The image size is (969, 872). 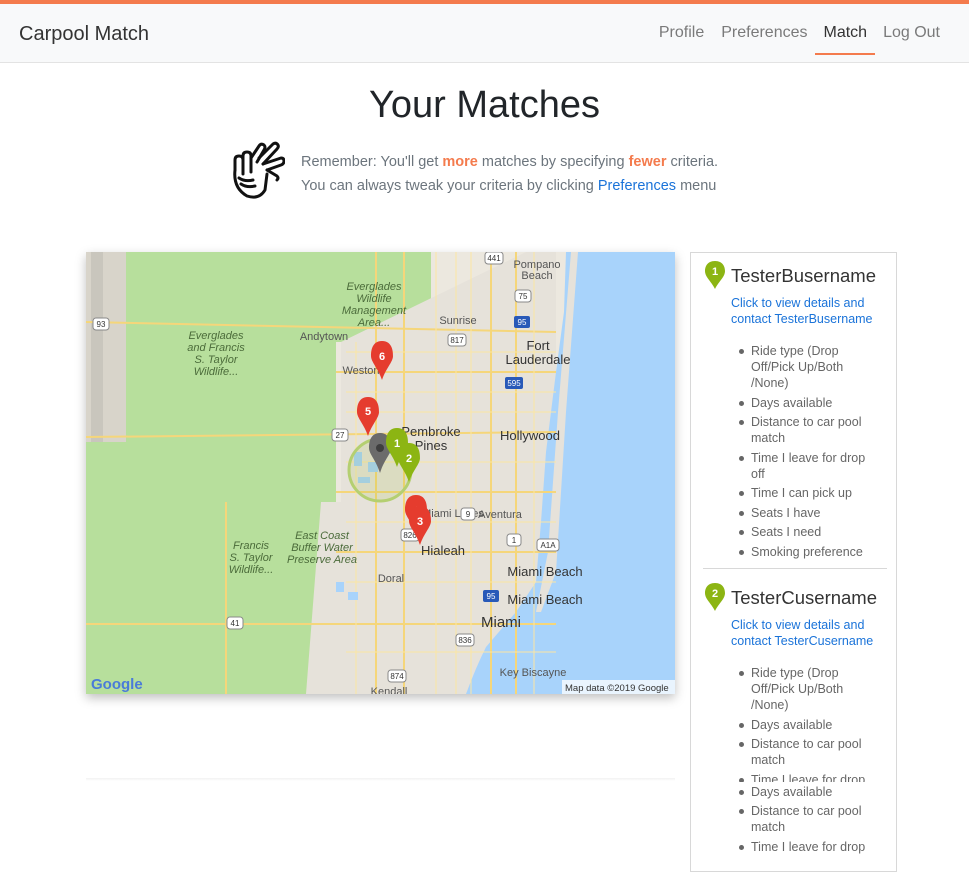 I want to click on road-shield: 75, so click(x=523, y=296).